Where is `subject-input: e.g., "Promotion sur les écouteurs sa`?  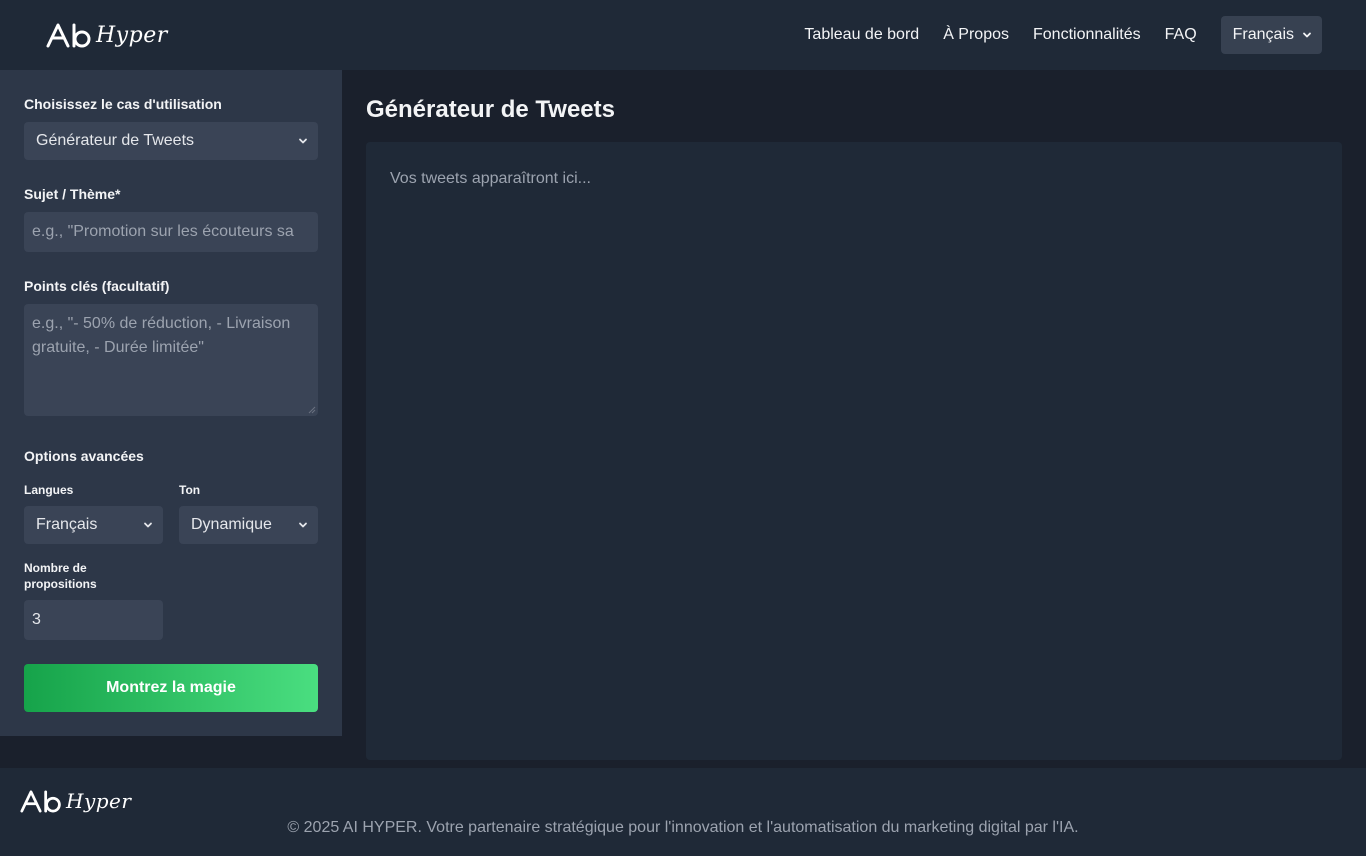 subject-input: e.g., "Promotion sur les écouteurs sa is located at coordinates (171, 232).